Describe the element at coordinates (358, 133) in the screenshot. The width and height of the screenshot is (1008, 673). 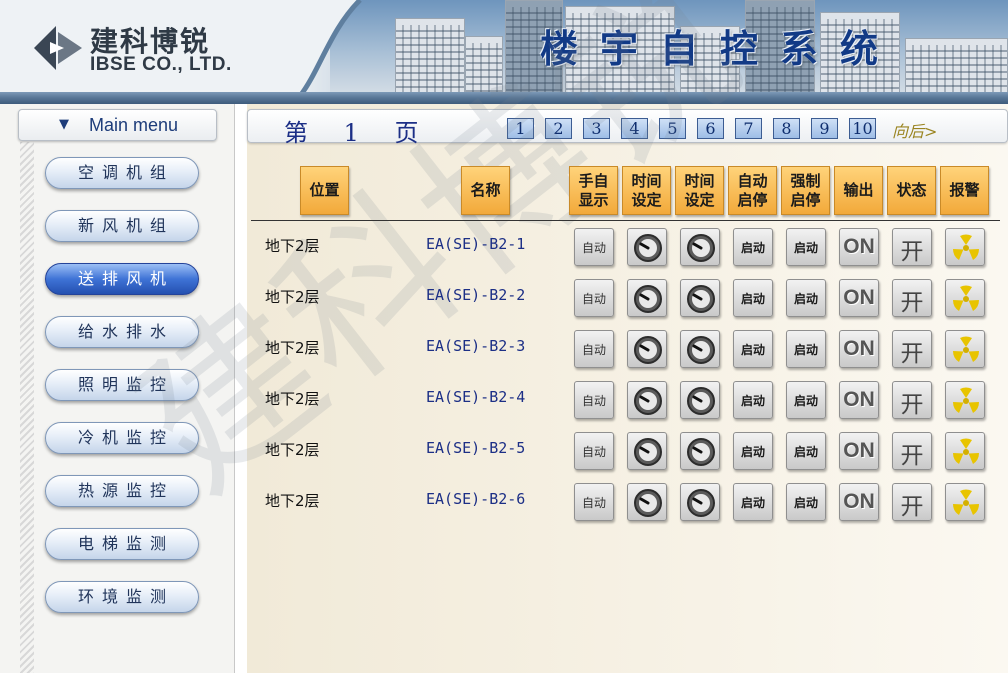
I see `page-title: 第 1 页` at that location.